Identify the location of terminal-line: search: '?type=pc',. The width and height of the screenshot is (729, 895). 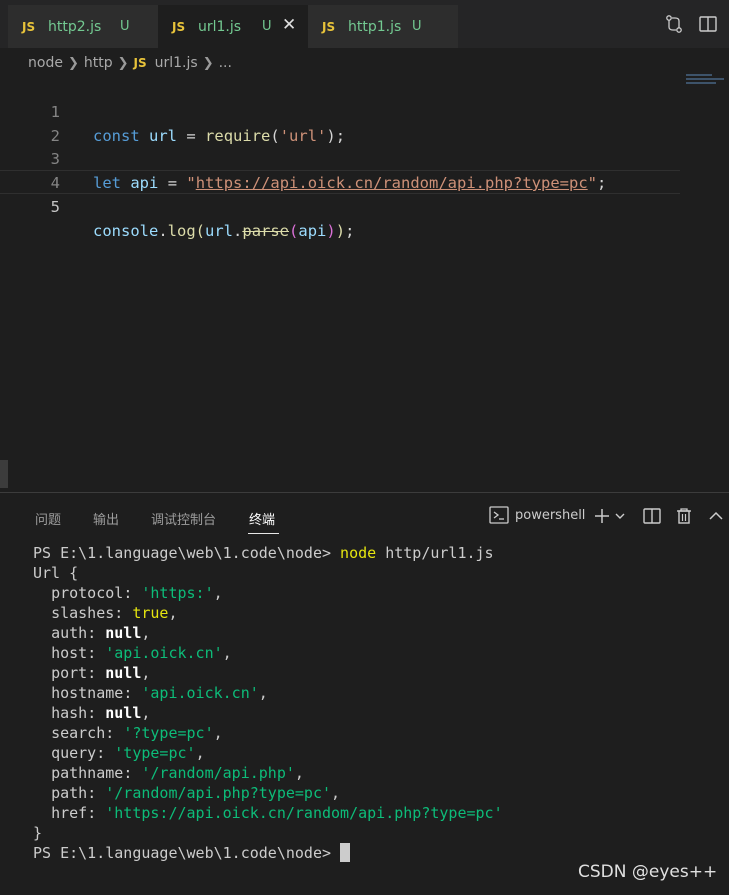
(137, 733).